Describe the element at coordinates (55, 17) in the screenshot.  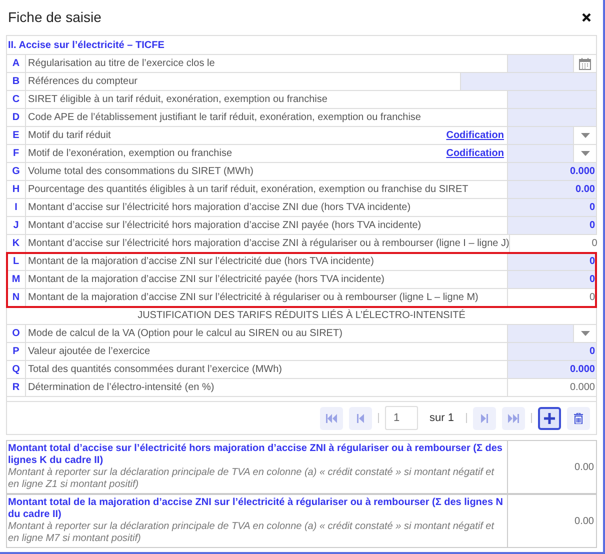
I see `window-title: Fiche de saisie` at that location.